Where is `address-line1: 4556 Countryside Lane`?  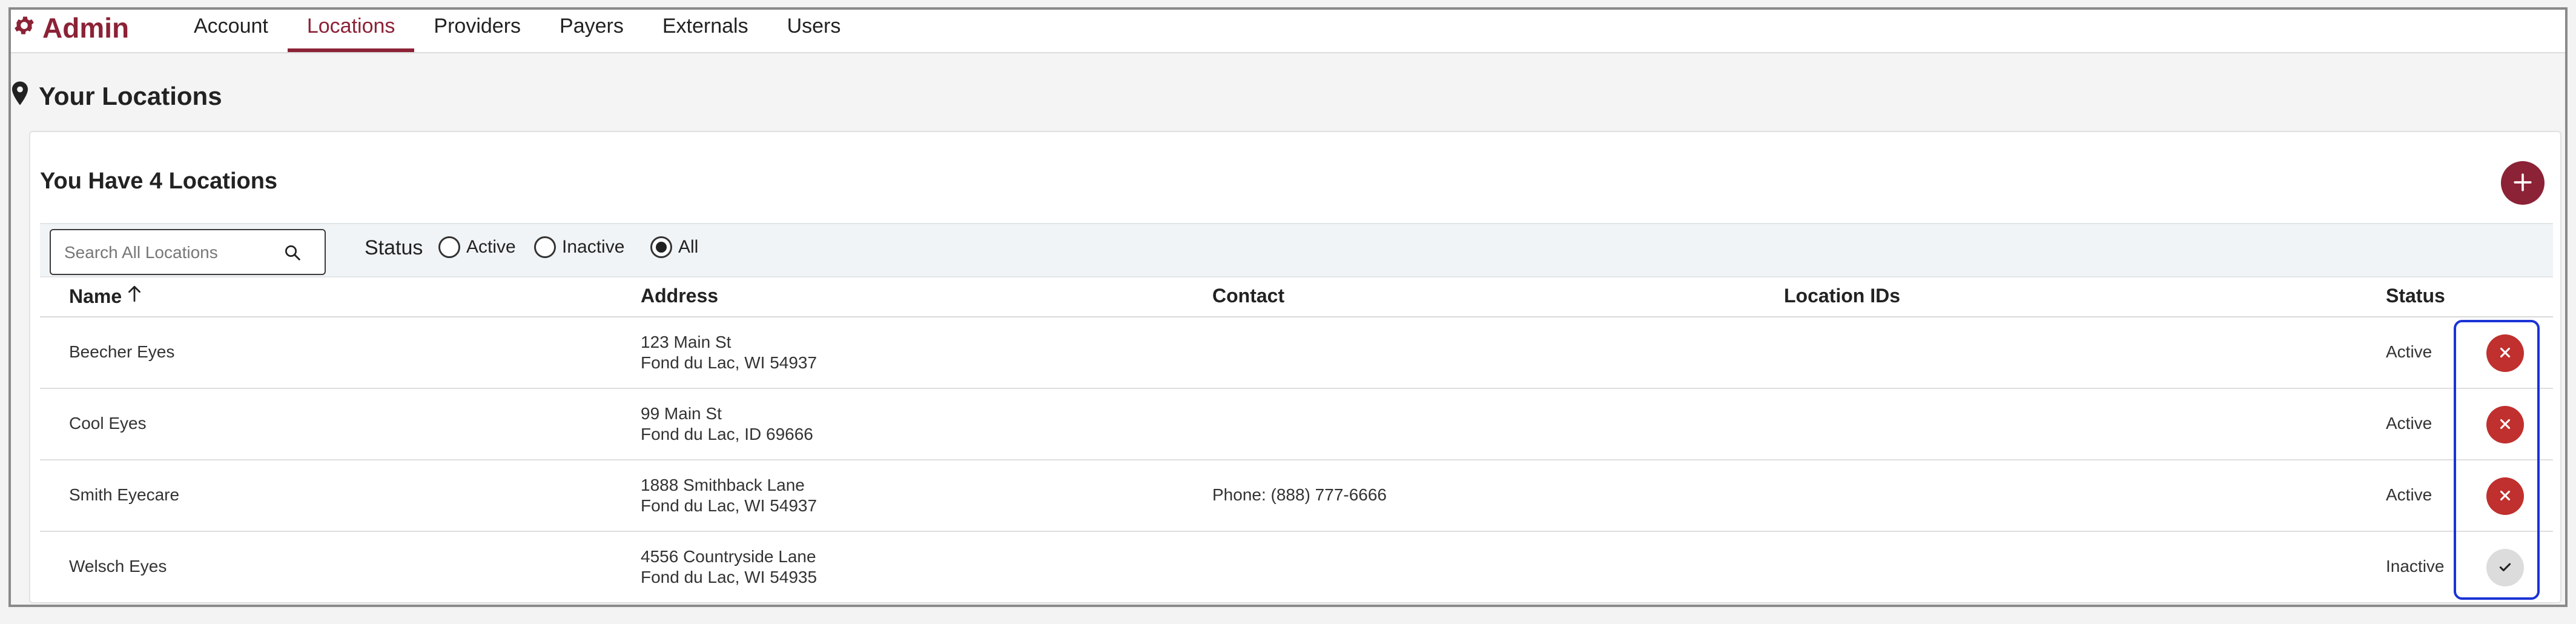
address-line1: 4556 Countryside Lane is located at coordinates (728, 556).